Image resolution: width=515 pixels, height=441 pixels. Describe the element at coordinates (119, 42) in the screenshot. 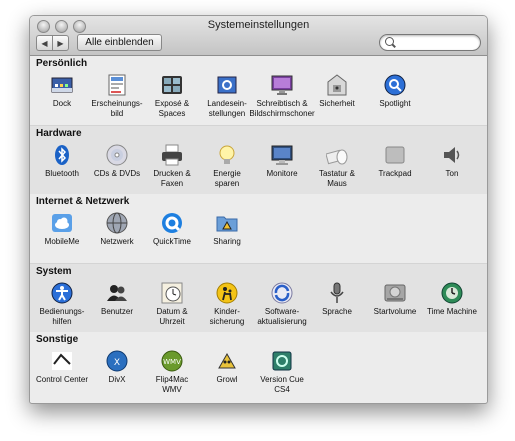

I see `show-all-button: Alle einblenden` at that location.